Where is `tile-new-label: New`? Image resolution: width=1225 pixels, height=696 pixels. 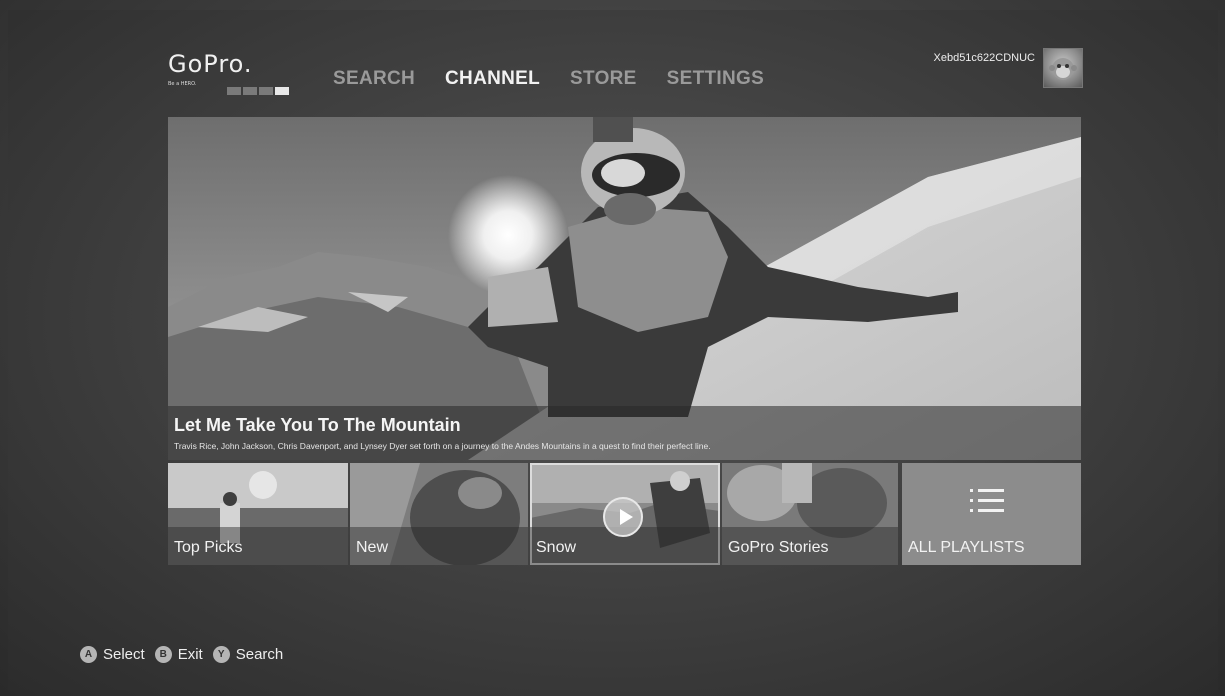
tile-new-label: New is located at coordinates (372, 547).